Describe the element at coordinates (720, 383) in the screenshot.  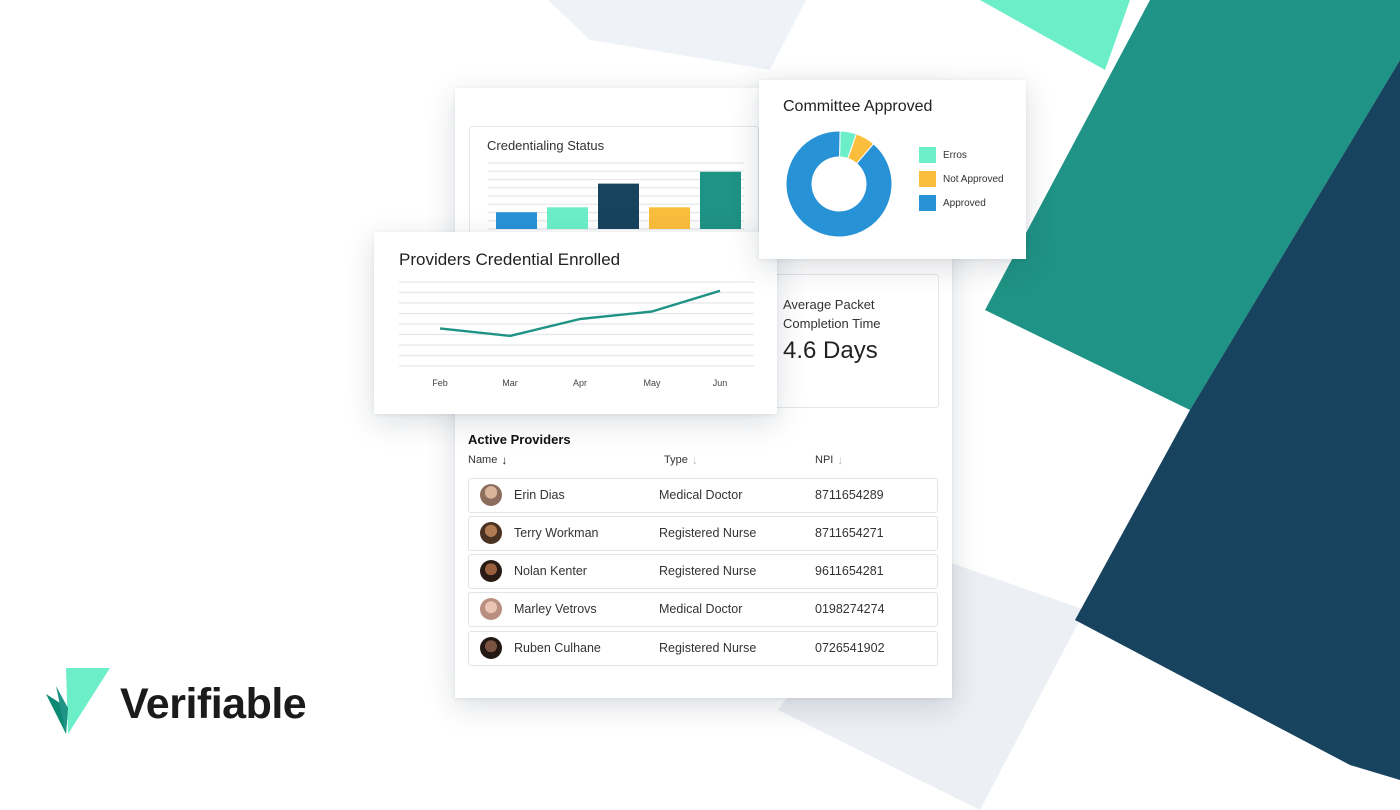
I see `x-tick-label: Jun` at that location.